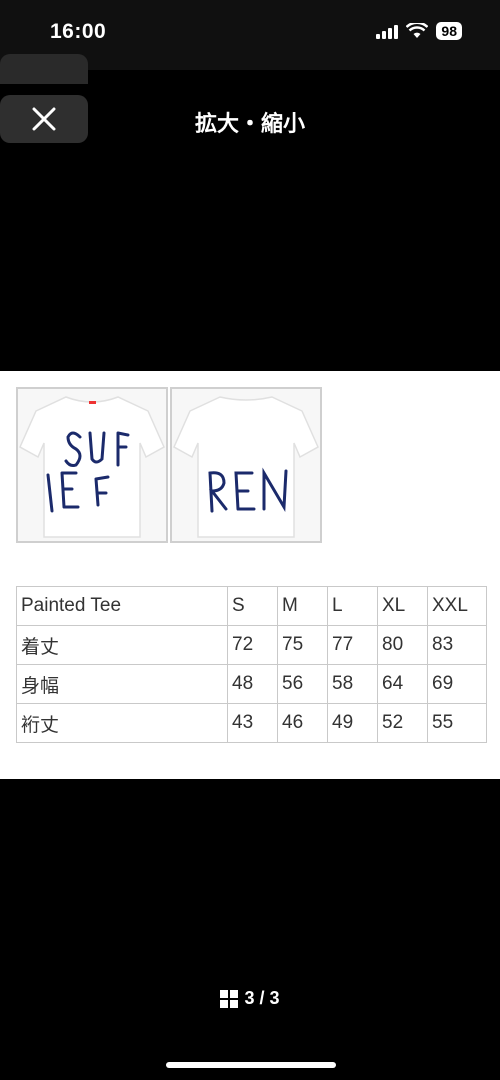  What do you see at coordinates (249, 123) in the screenshot?
I see `modal-title: 拡大・縮小` at bounding box center [249, 123].